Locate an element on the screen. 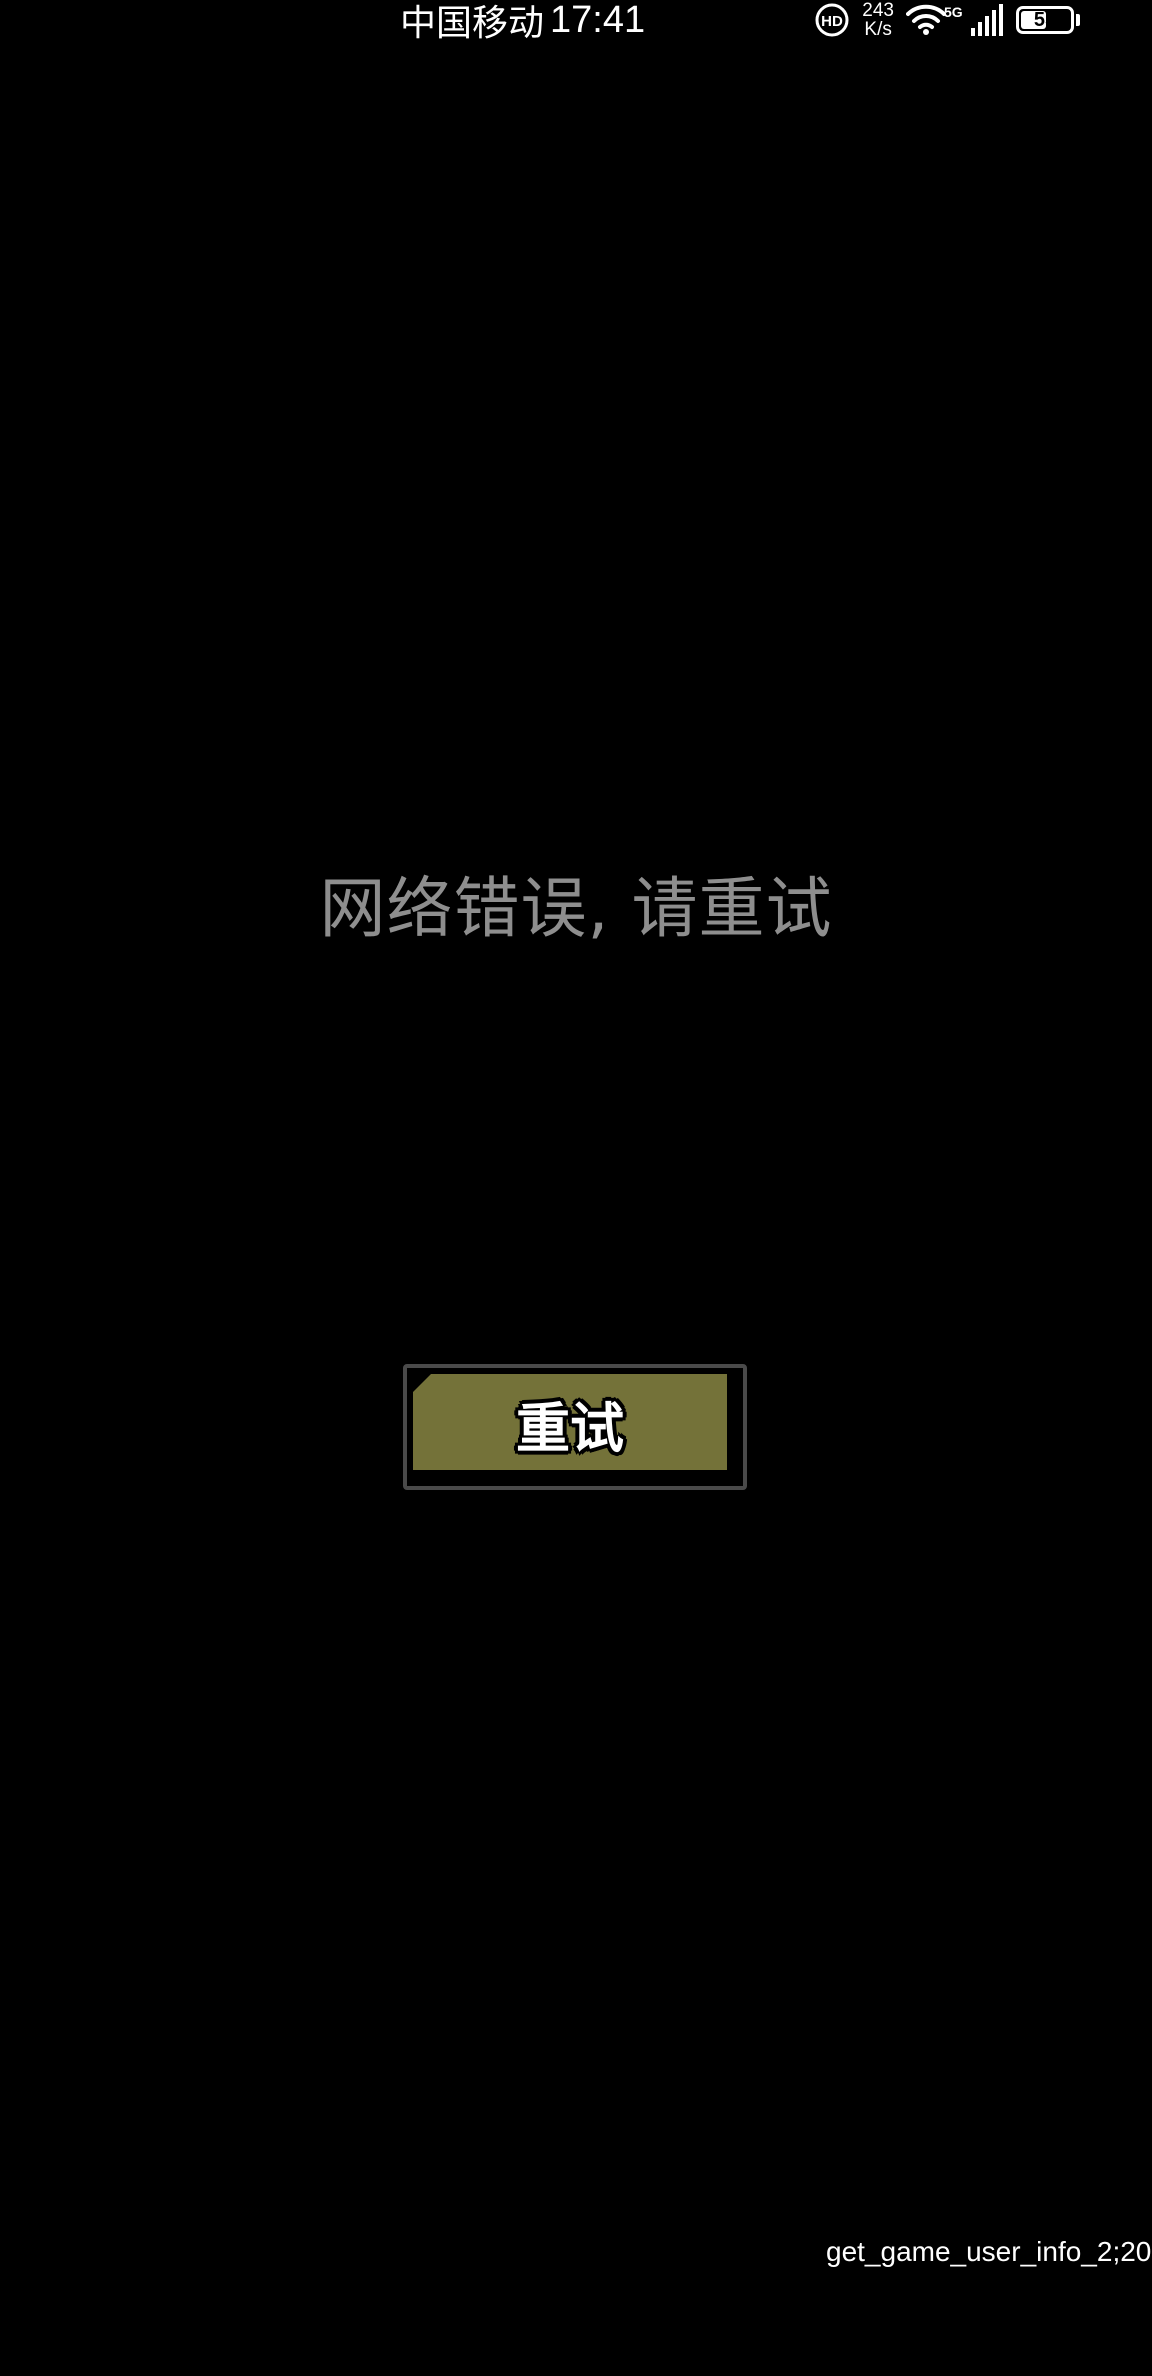 The image size is (1152, 2376). status-bar: 中国移动 17:41 HD 243 K/s 5G 55 is located at coordinates (576, 22).